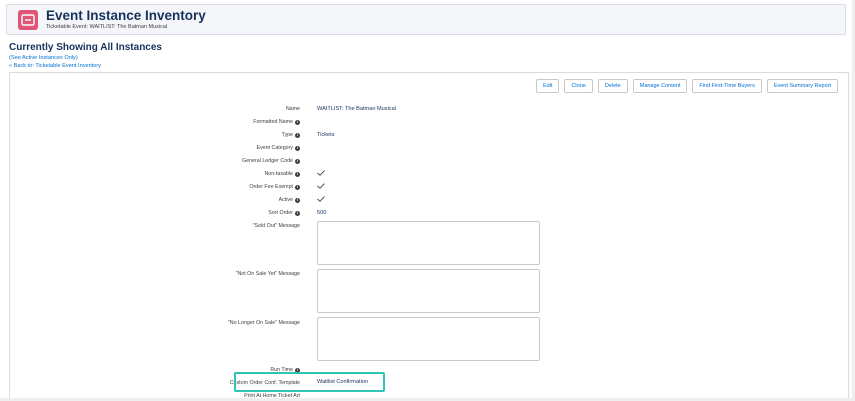  Describe the element at coordinates (43, 58) in the screenshot. I see `see-active-instances-link: (See Active Instances Only)` at that location.